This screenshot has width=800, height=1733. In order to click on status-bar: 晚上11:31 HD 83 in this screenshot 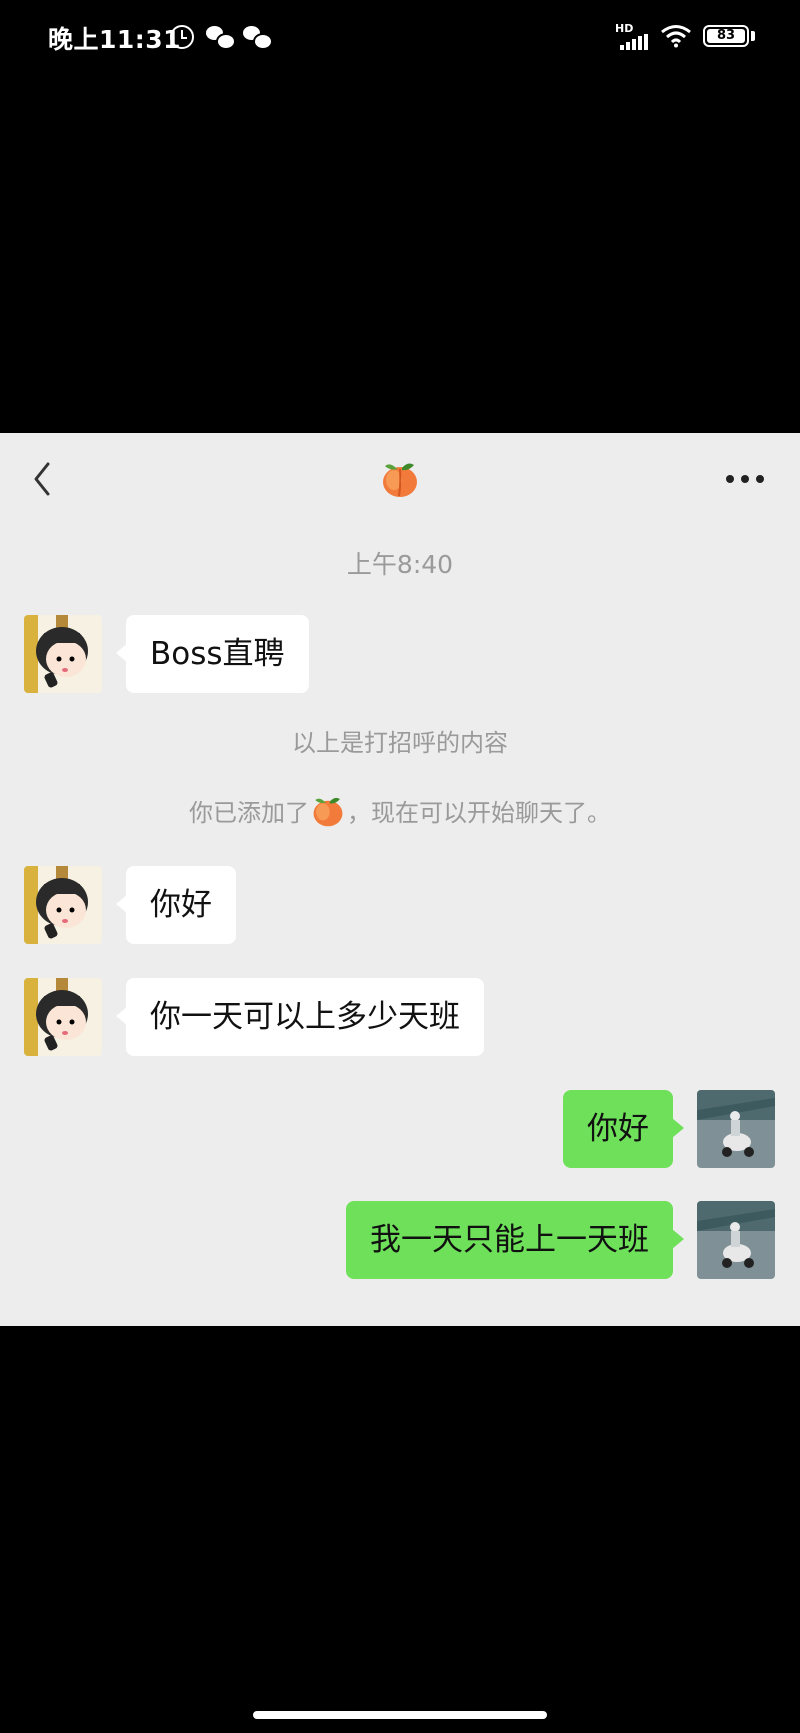, I will do `click(400, 37)`.